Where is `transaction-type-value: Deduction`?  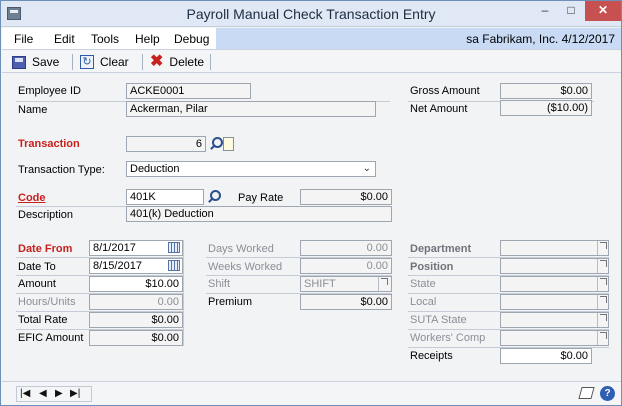 transaction-type-value: Deduction is located at coordinates (155, 169).